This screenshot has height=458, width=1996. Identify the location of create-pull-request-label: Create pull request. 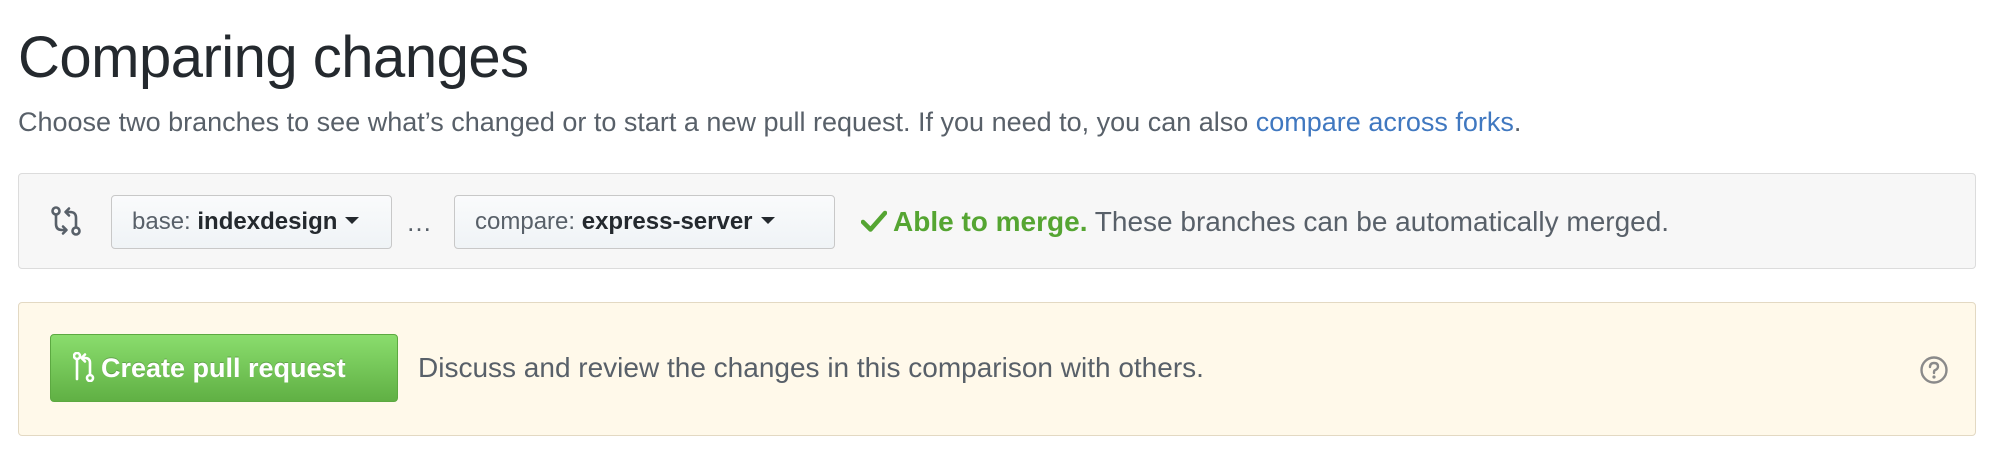
(223, 368).